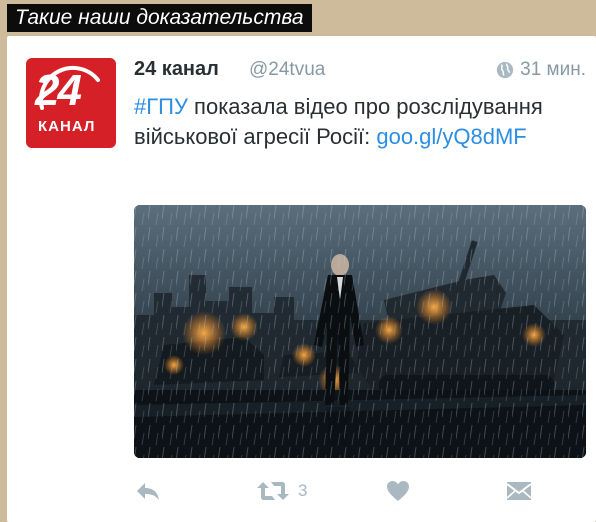  Describe the element at coordinates (360, 491) in the screenshot. I see `tweet-actions: 3` at that location.